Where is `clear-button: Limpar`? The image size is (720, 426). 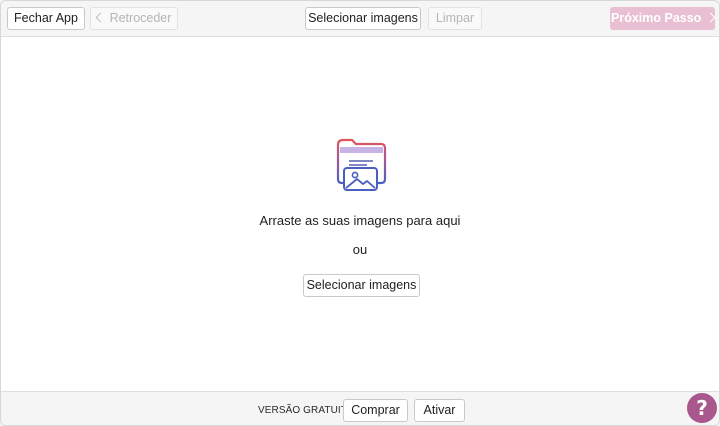 clear-button: Limpar is located at coordinates (455, 18).